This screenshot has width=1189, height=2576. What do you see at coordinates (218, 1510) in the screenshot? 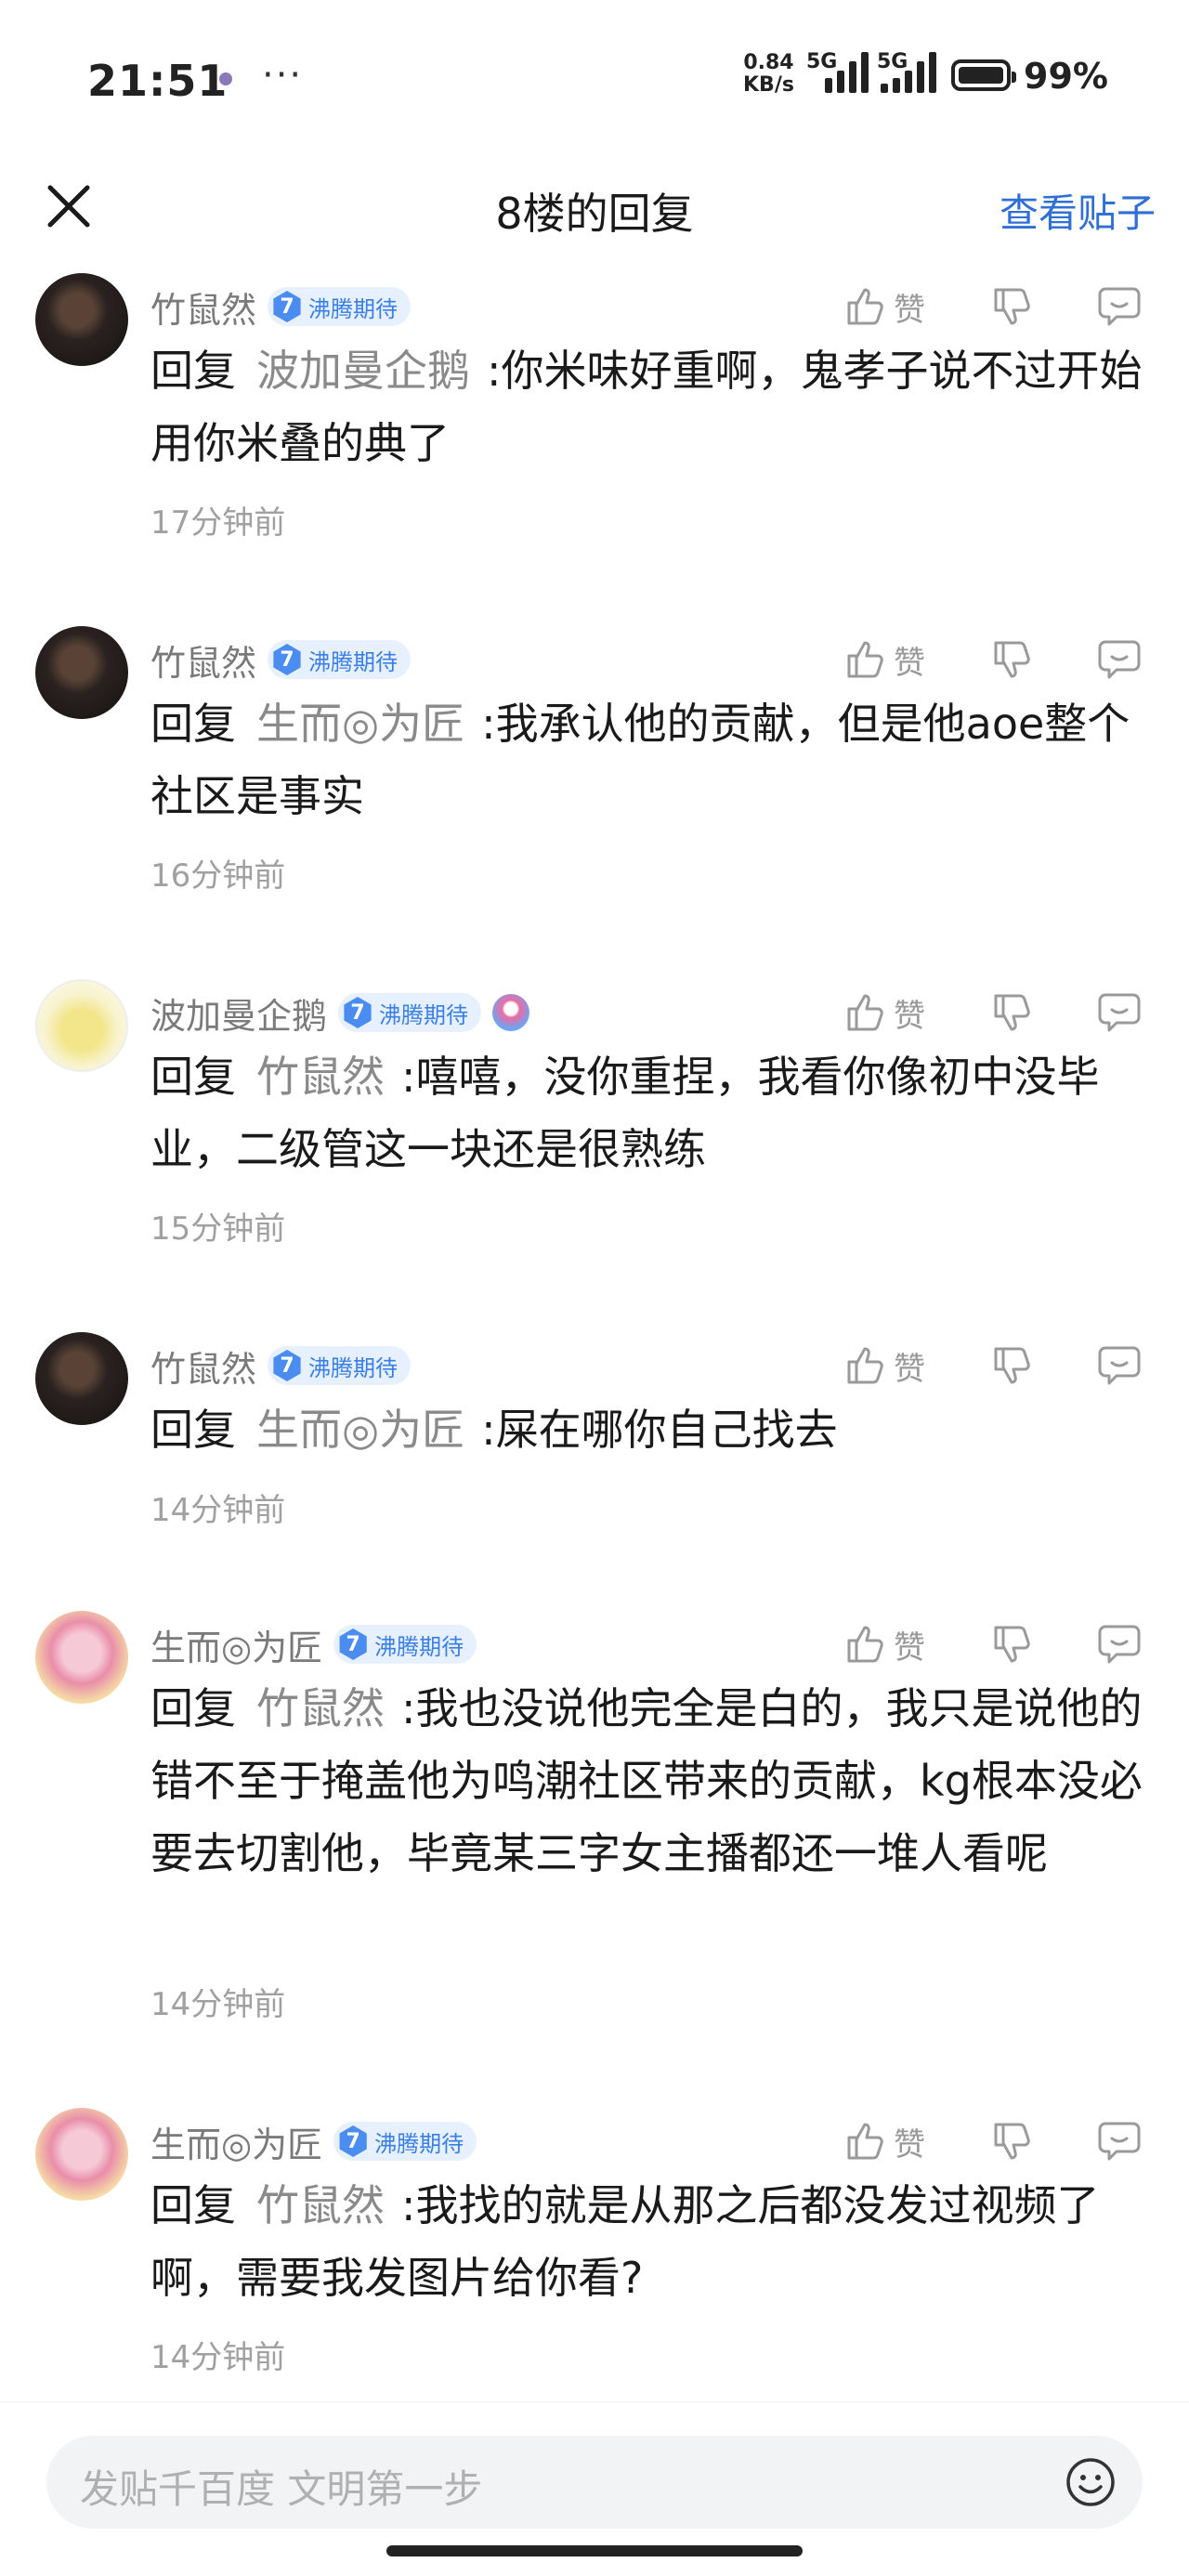
I see `reply-time: 14分钟前` at bounding box center [218, 1510].